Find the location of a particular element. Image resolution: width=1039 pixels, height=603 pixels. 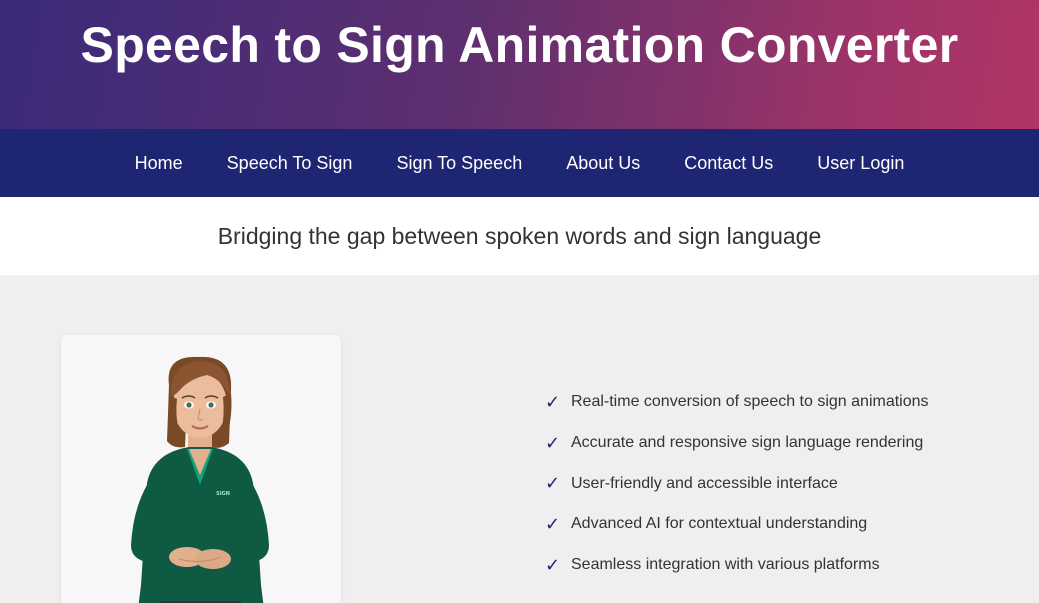

list-item: ✓ User-friendly and accessible interface is located at coordinates (737, 483).